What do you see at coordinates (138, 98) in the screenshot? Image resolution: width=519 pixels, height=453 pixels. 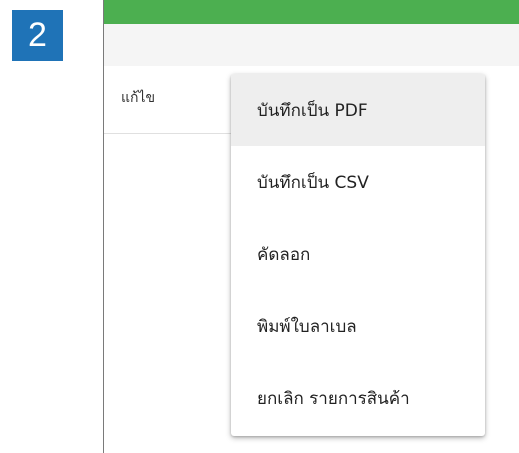 I see `edit-menu-trigger: แก้ไข` at bounding box center [138, 98].